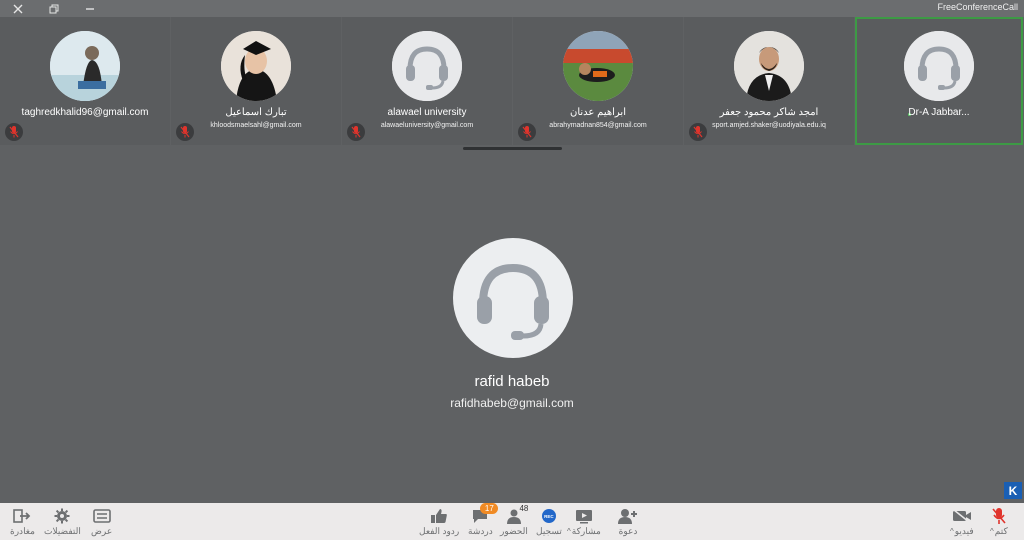  I want to click on settings-label: التفضيلات, so click(62, 531).